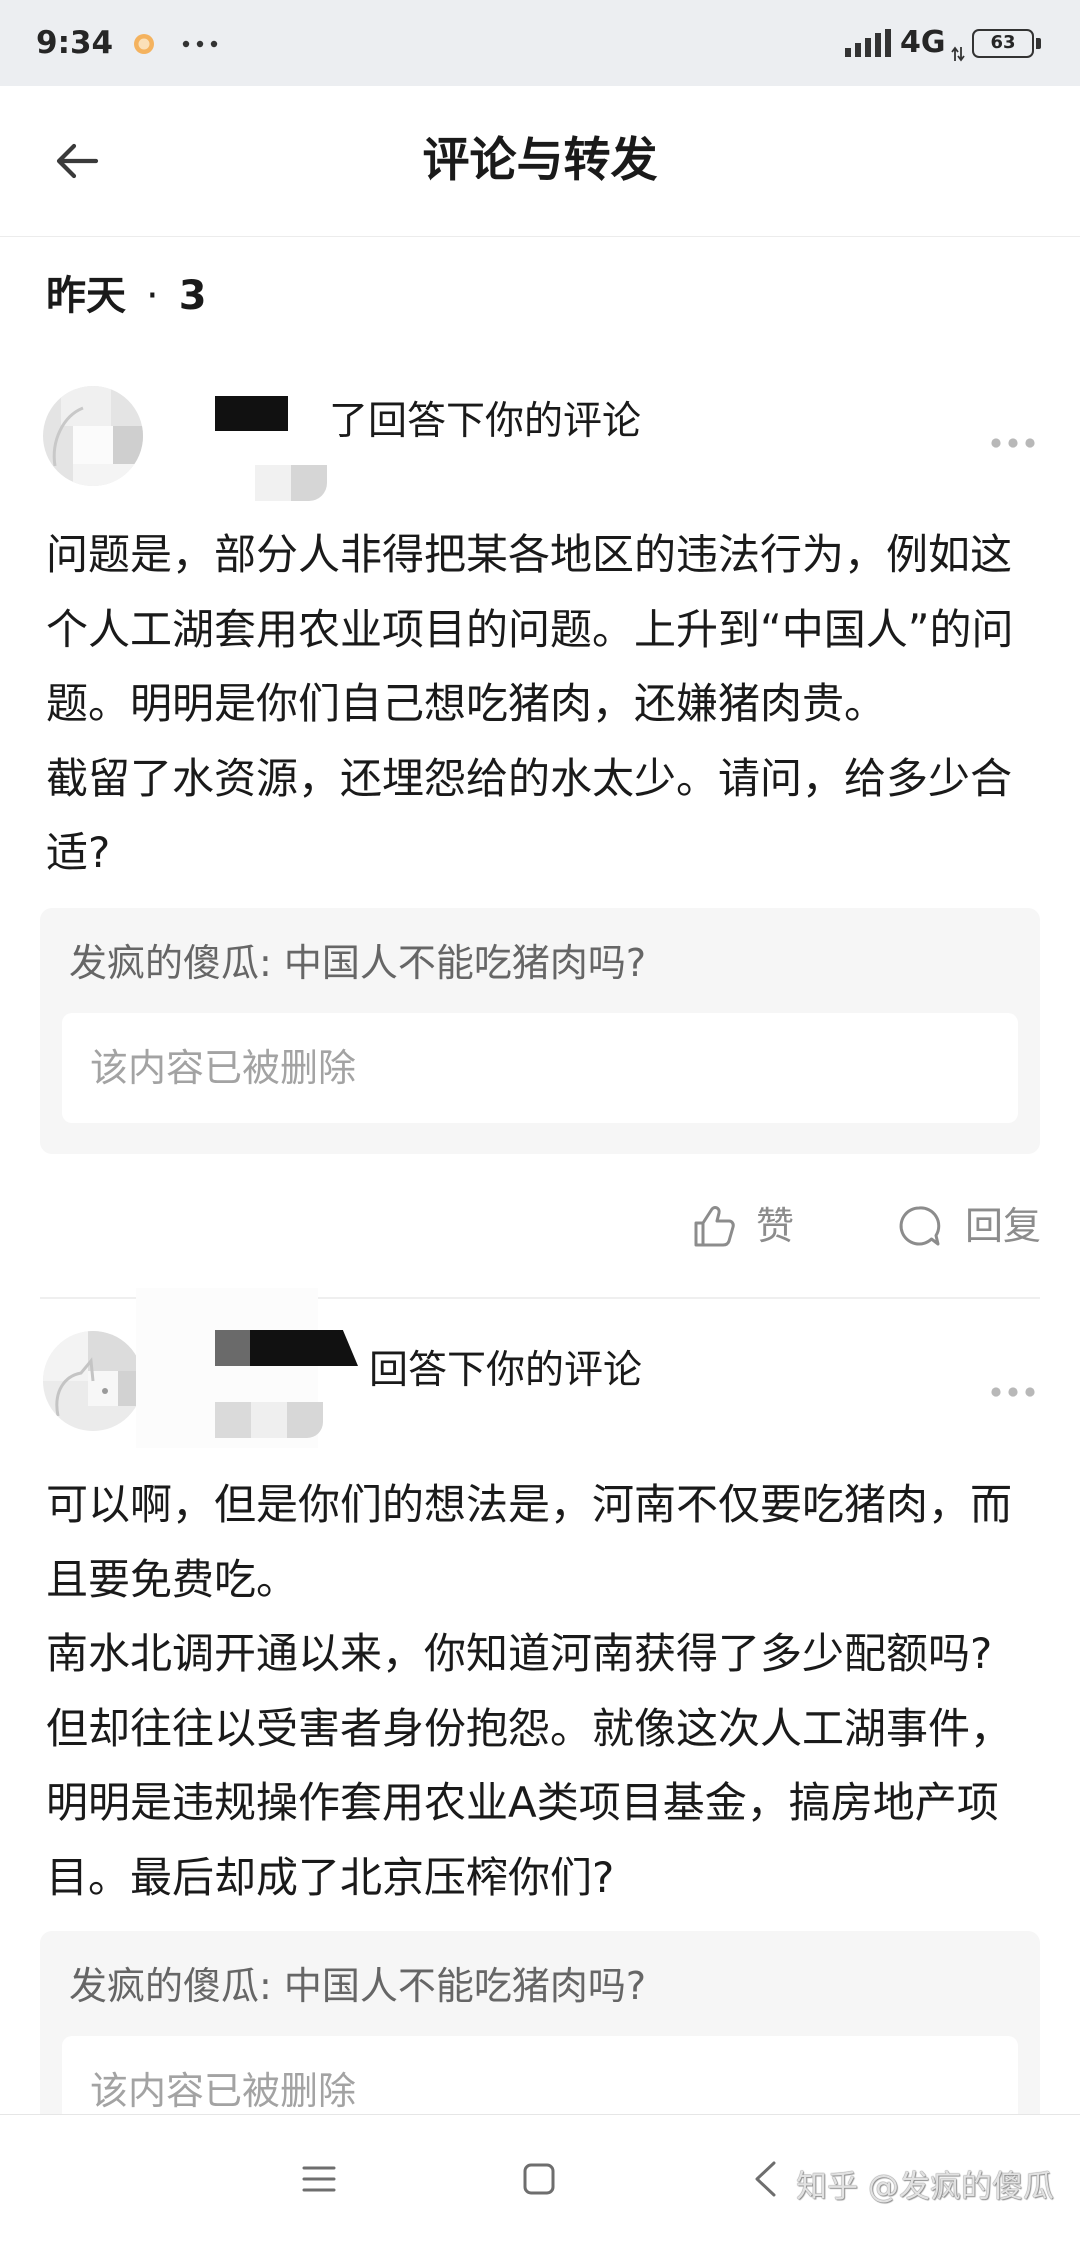 This screenshot has height=2244, width=1080. Describe the element at coordinates (748, 1226) in the screenshot. I see `like-button: 赞` at that location.